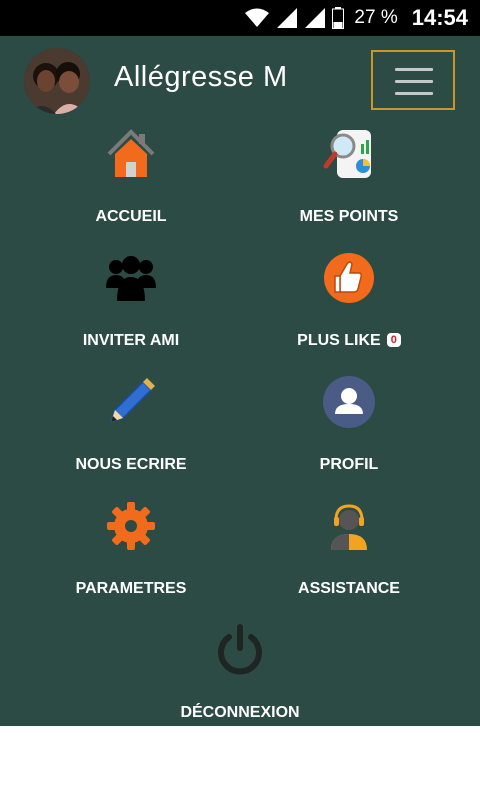  I want to click on search-chart-icon, so click(347, 154).